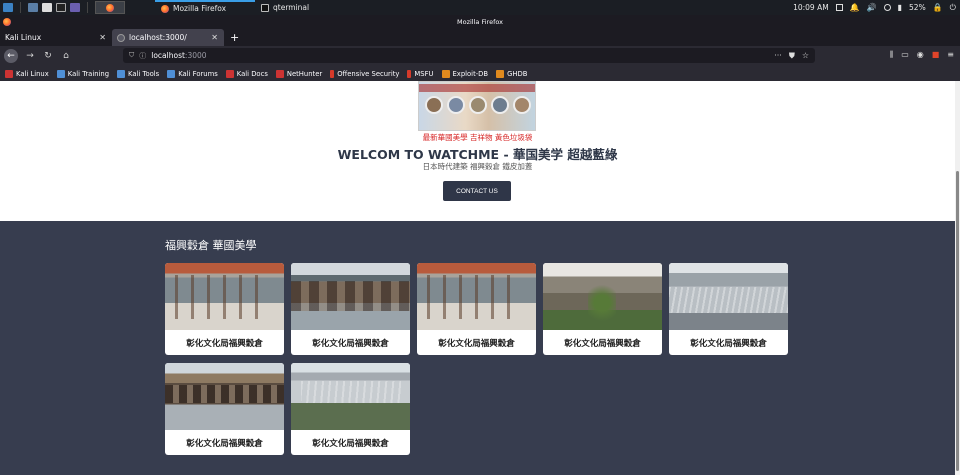  Describe the element at coordinates (75, 7) in the screenshot. I see `browser-launcher-icon` at that location.